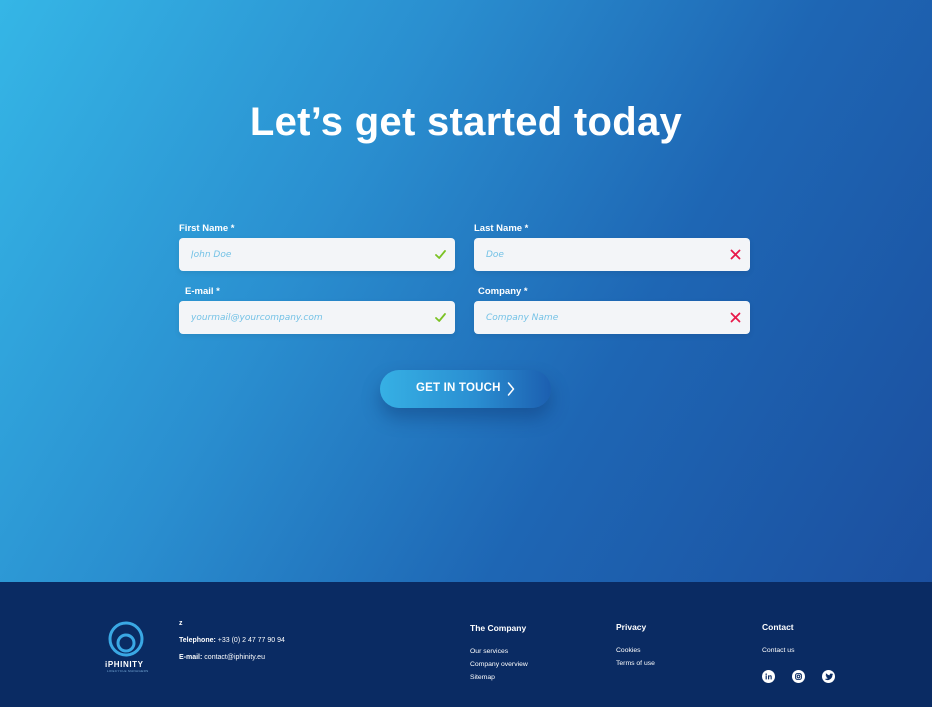  I want to click on address-marker: z, so click(181, 623).